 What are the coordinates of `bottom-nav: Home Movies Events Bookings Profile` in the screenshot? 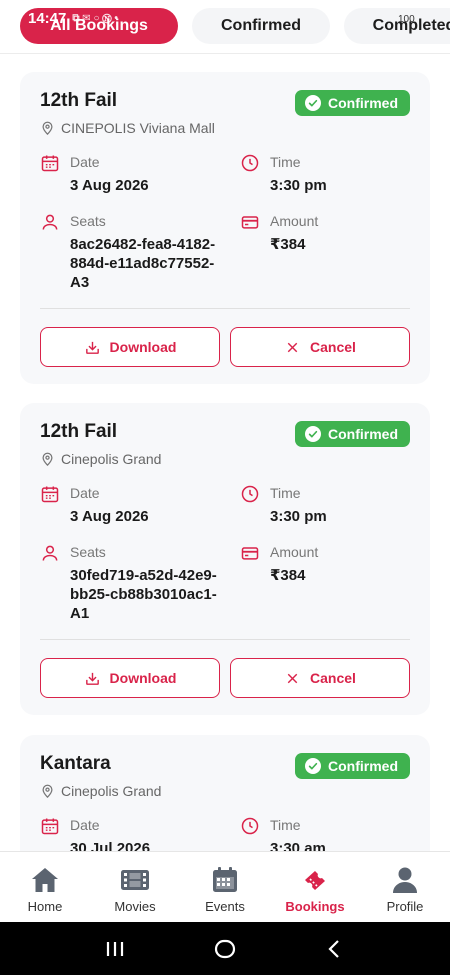 It's located at (225, 886).